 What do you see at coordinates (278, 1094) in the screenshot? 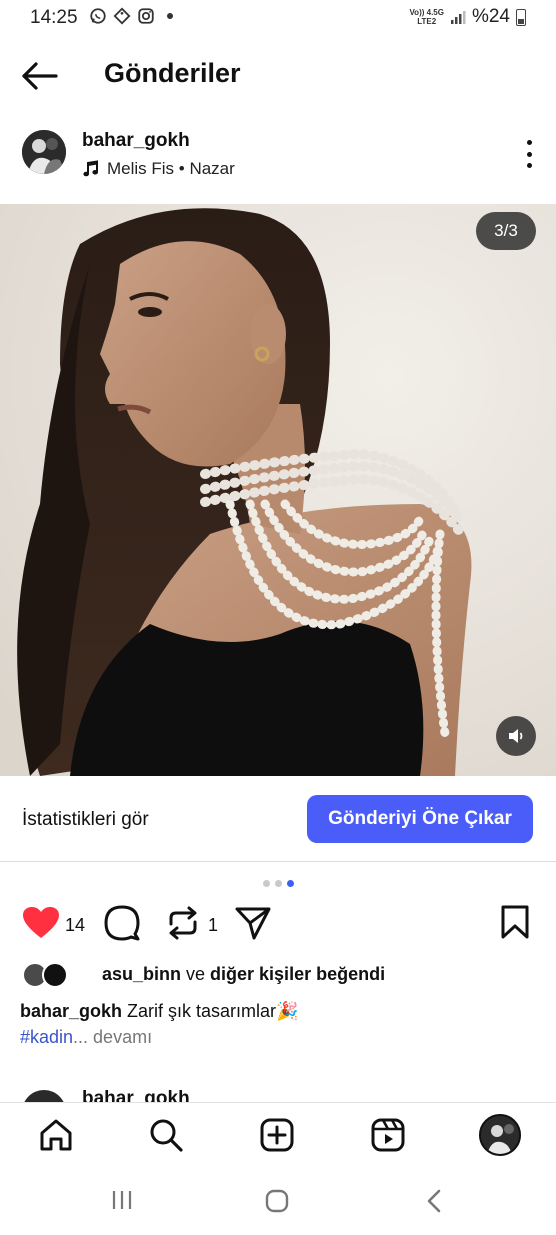
I see `next-post-header: bahar_gokh` at bounding box center [278, 1094].